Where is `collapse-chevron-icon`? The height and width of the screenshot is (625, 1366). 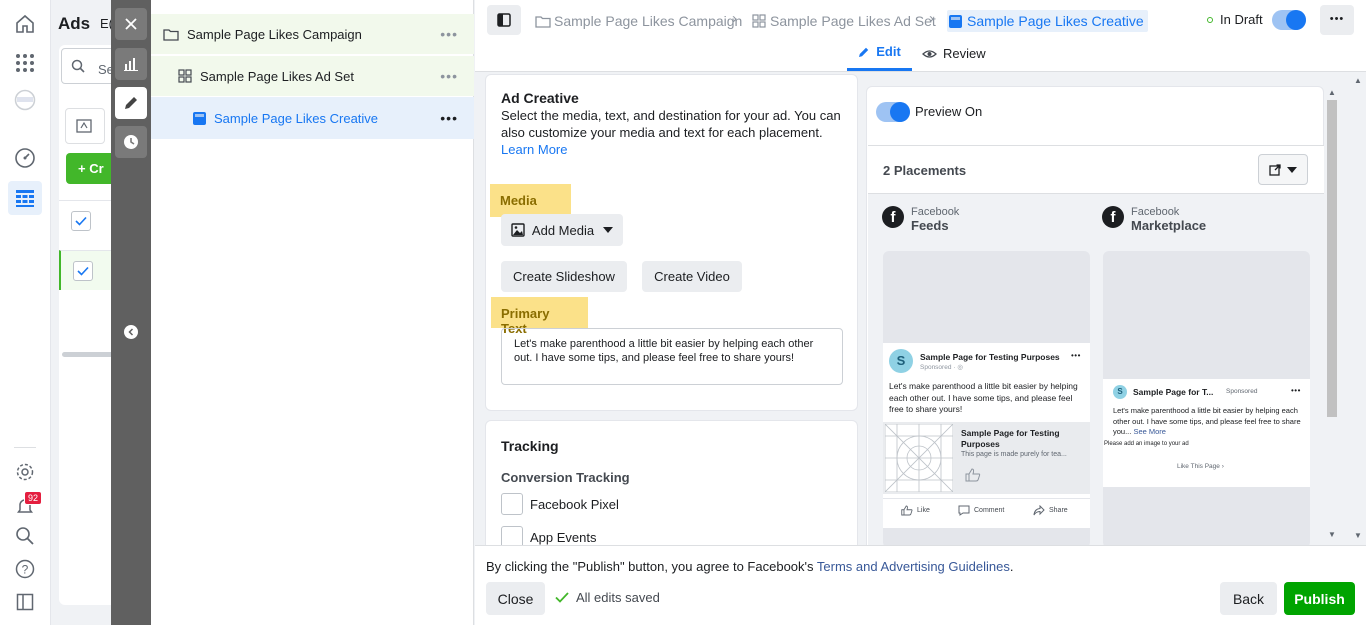
collapse-chevron-icon is located at coordinates (131, 332).